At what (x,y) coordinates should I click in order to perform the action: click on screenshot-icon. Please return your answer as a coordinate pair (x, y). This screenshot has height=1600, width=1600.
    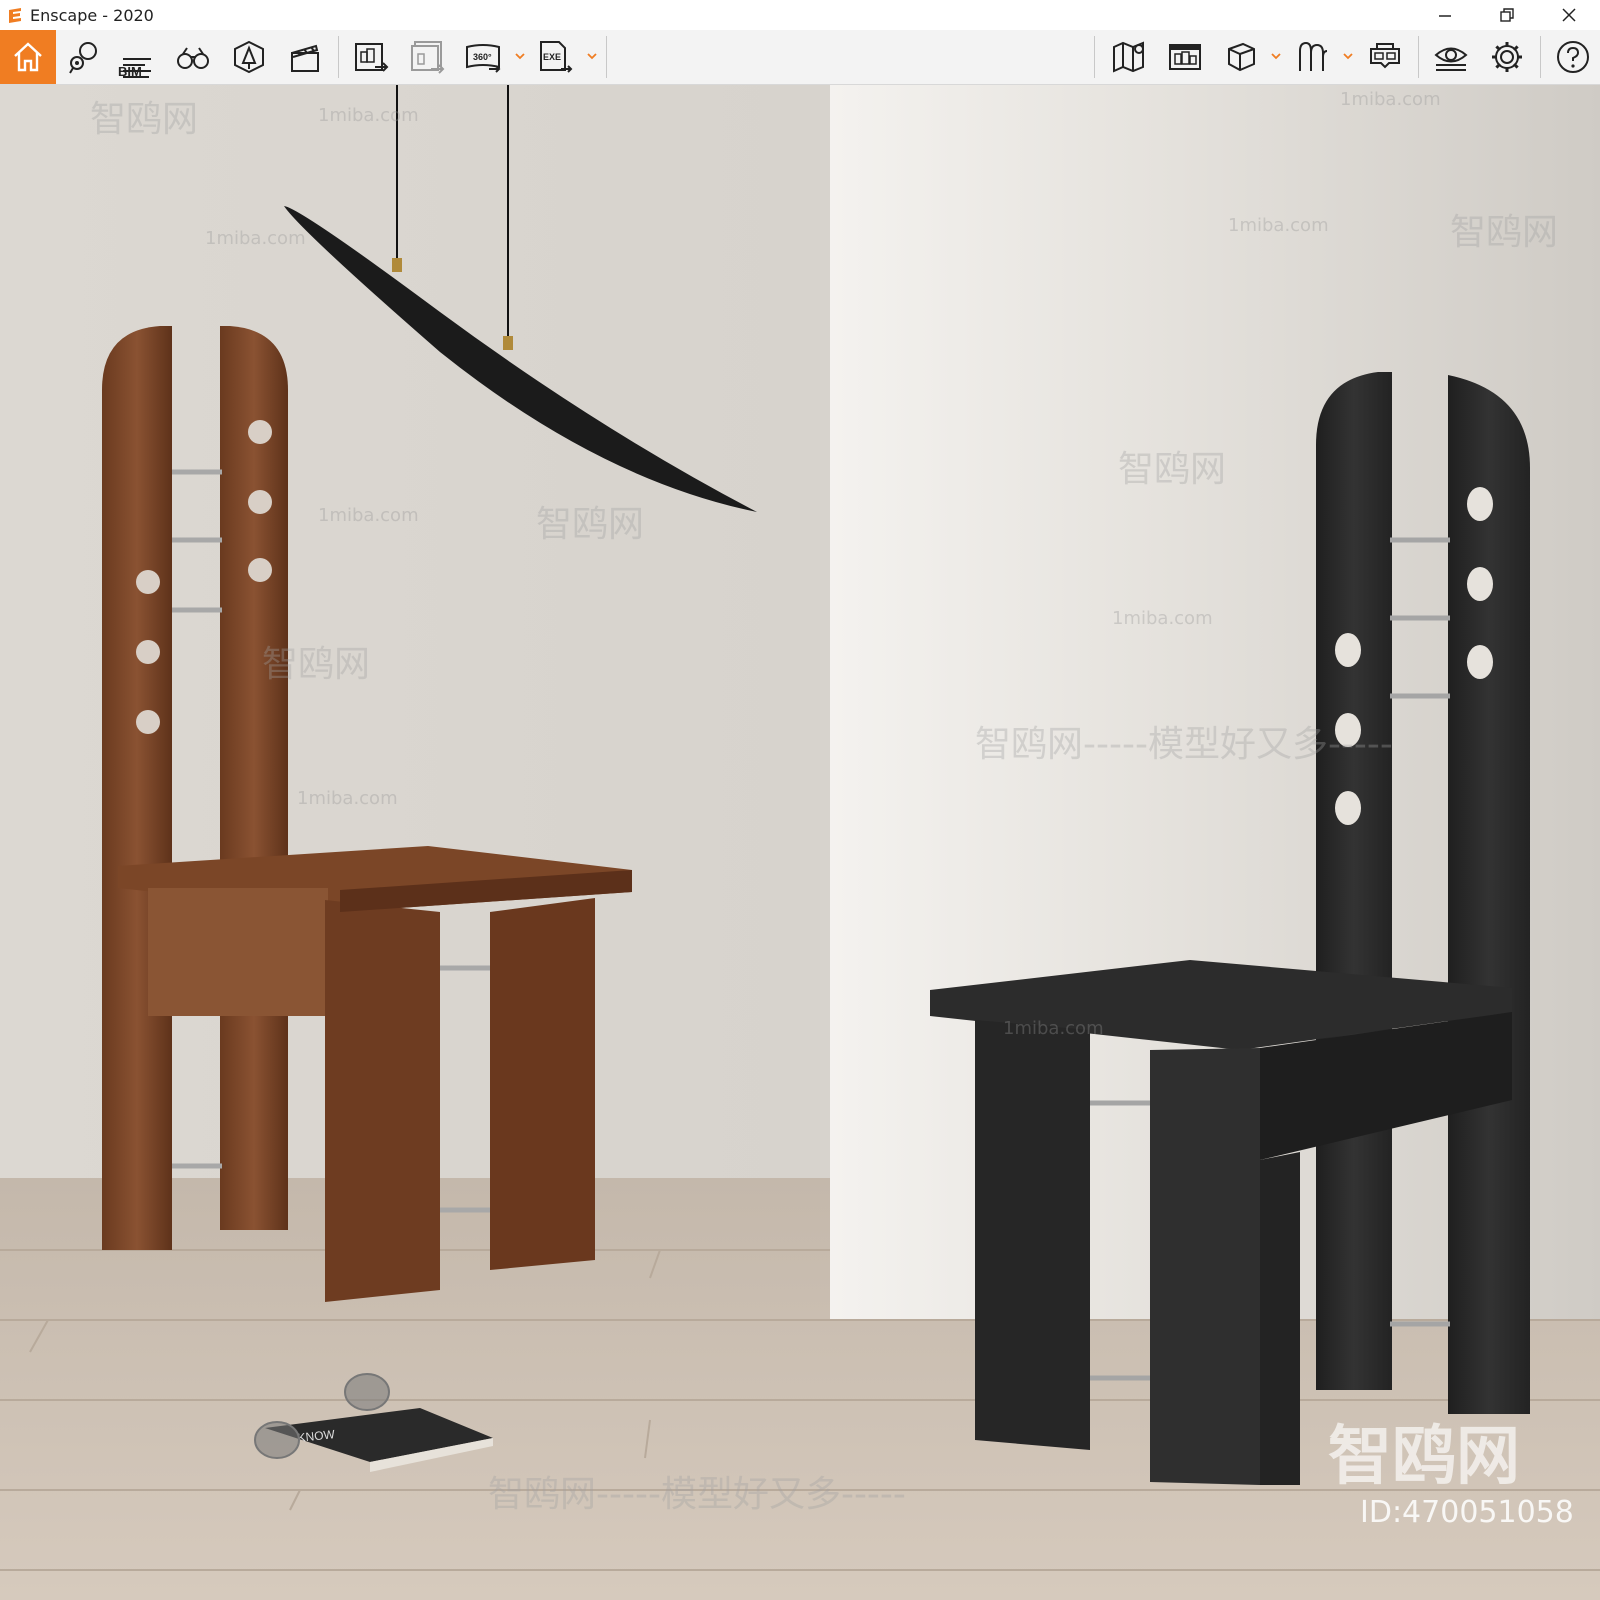
    Looking at the image, I should click on (372, 57).